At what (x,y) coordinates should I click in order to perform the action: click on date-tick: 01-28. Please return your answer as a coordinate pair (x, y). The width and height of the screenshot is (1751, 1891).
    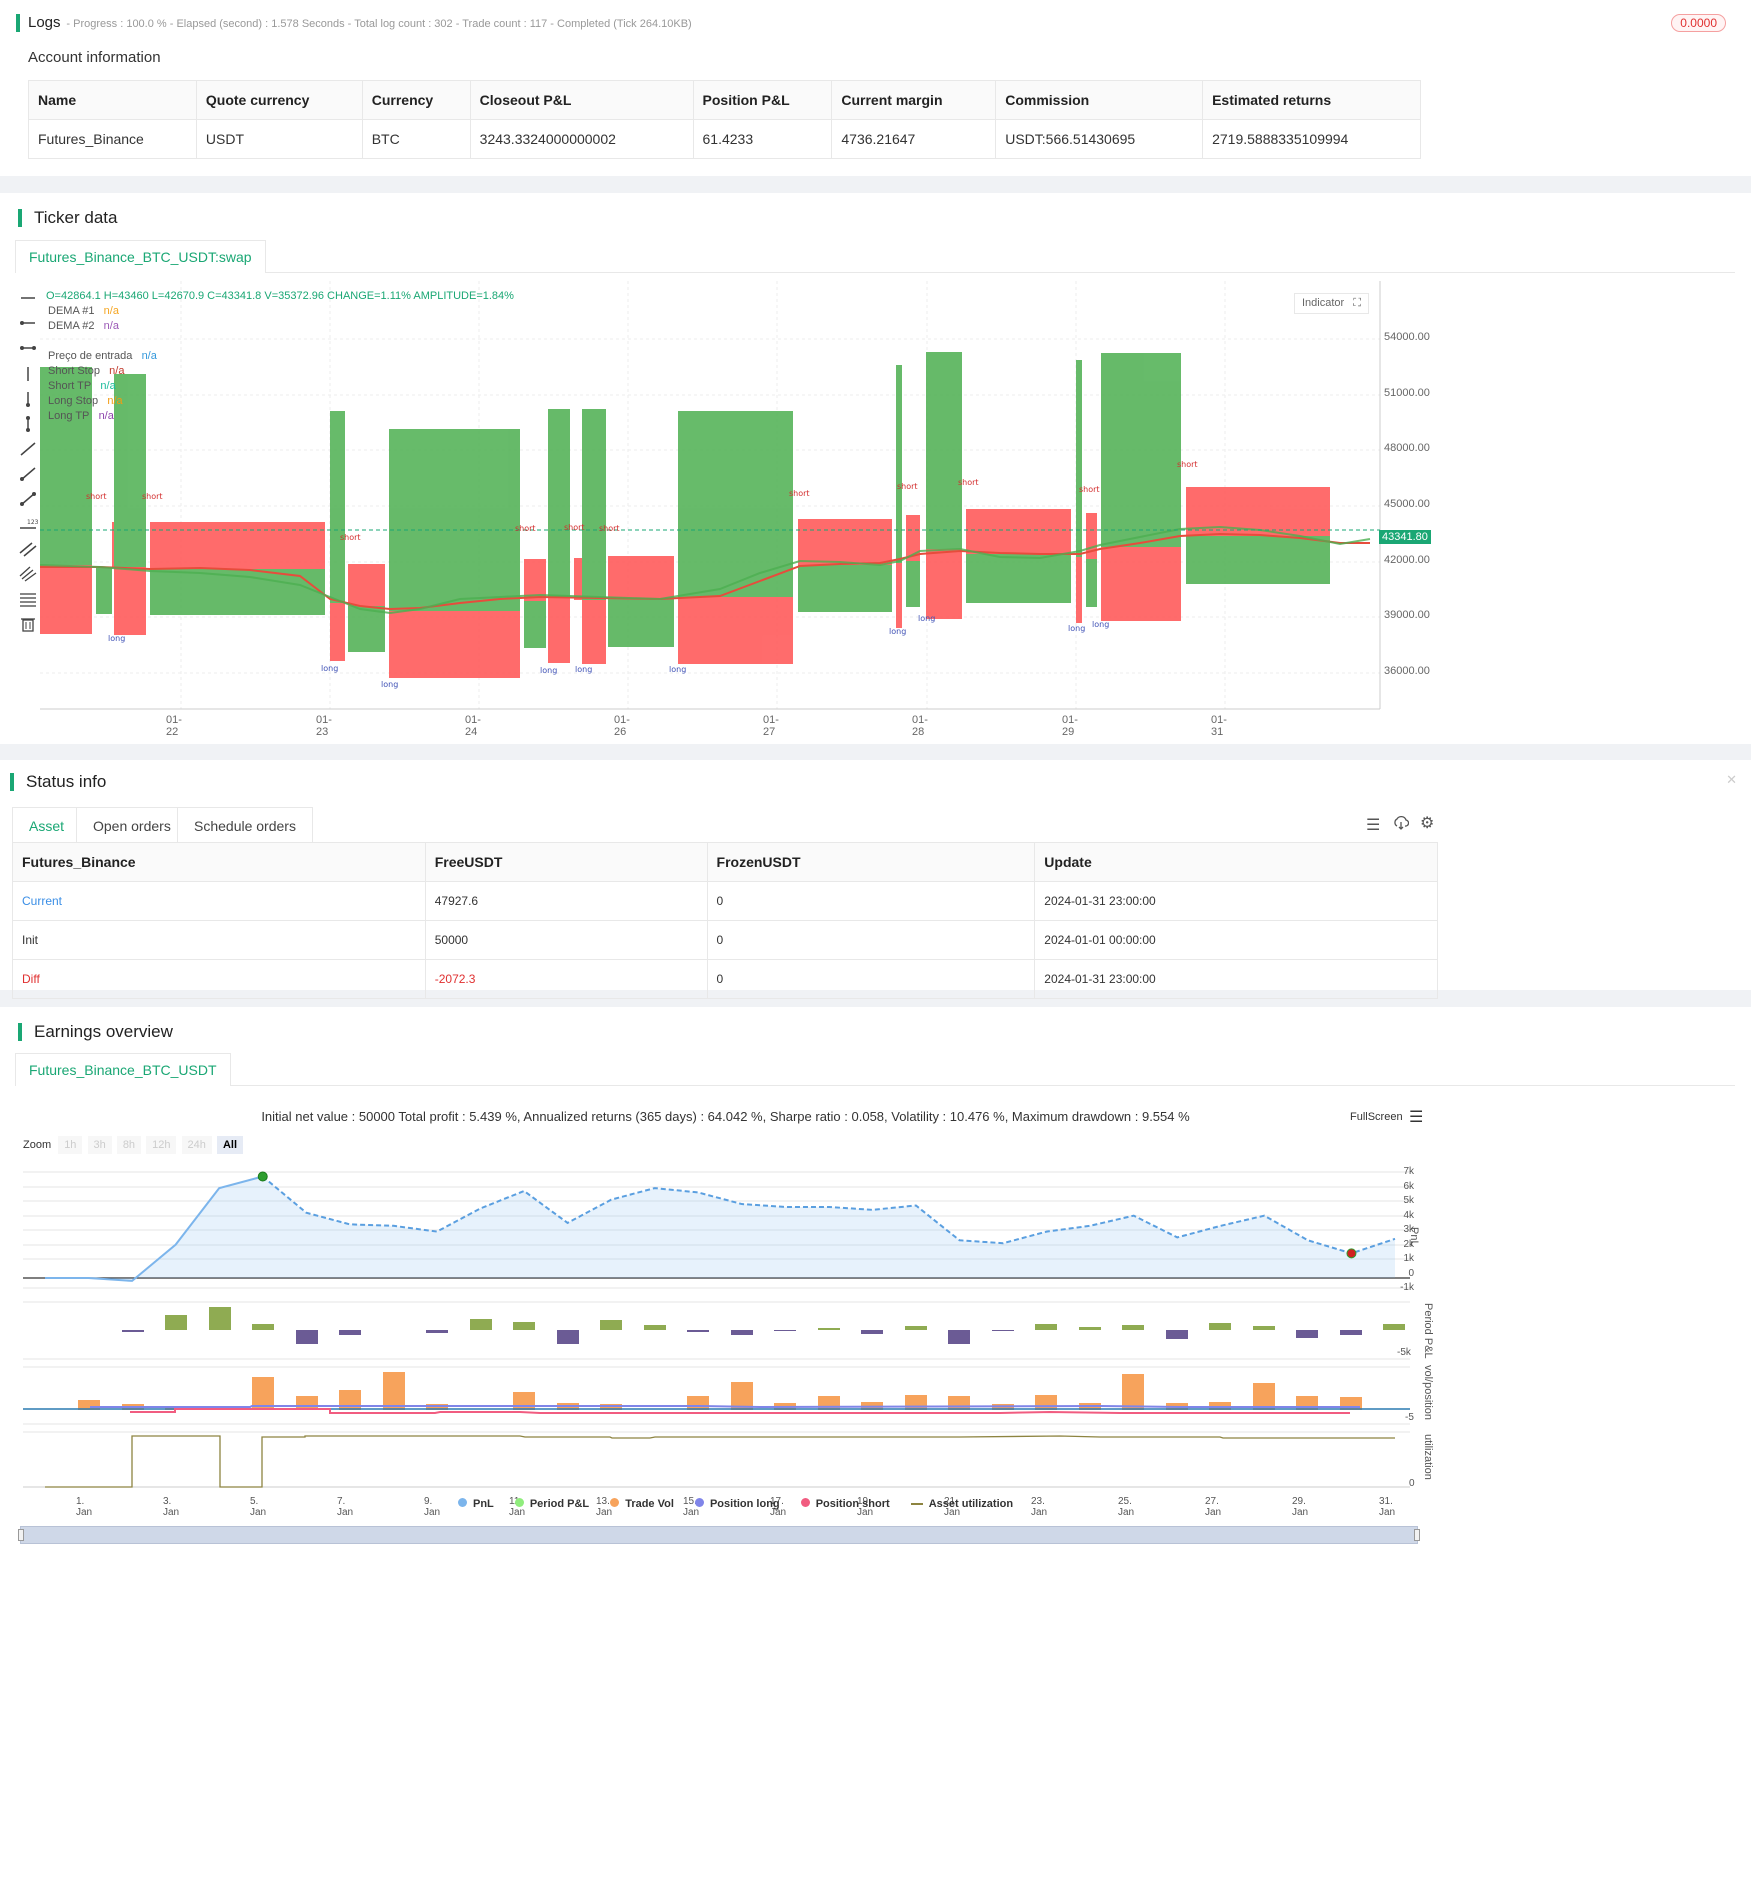
    Looking at the image, I should click on (920, 726).